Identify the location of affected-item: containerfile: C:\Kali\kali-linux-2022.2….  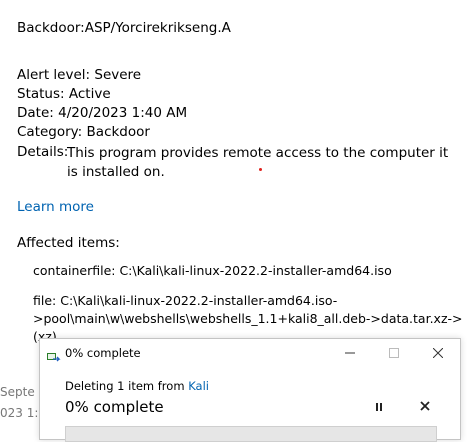
(212, 270).